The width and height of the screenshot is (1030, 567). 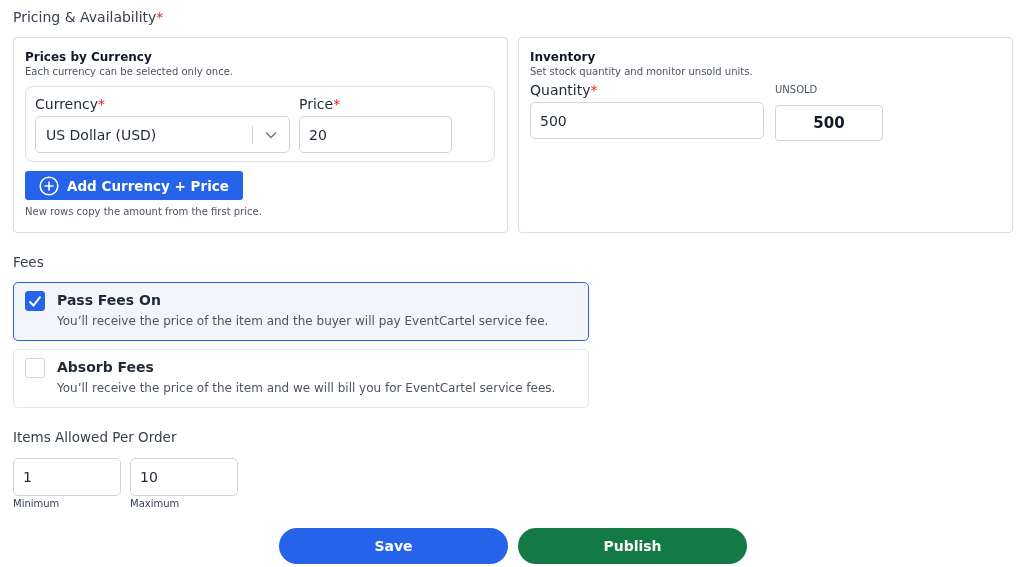 I want to click on number-field: 1, so click(x=67, y=477).